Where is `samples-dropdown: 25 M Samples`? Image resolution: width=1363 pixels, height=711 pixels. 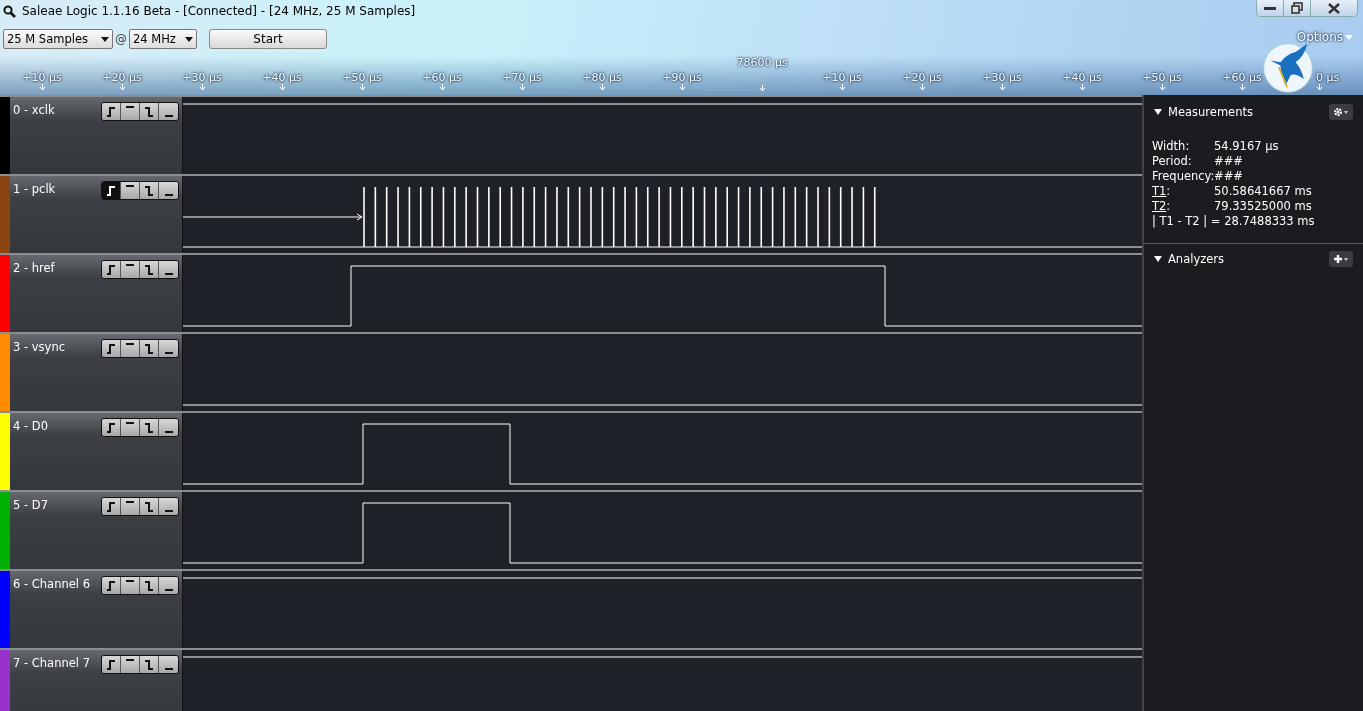 samples-dropdown: 25 M Samples is located at coordinates (58, 39).